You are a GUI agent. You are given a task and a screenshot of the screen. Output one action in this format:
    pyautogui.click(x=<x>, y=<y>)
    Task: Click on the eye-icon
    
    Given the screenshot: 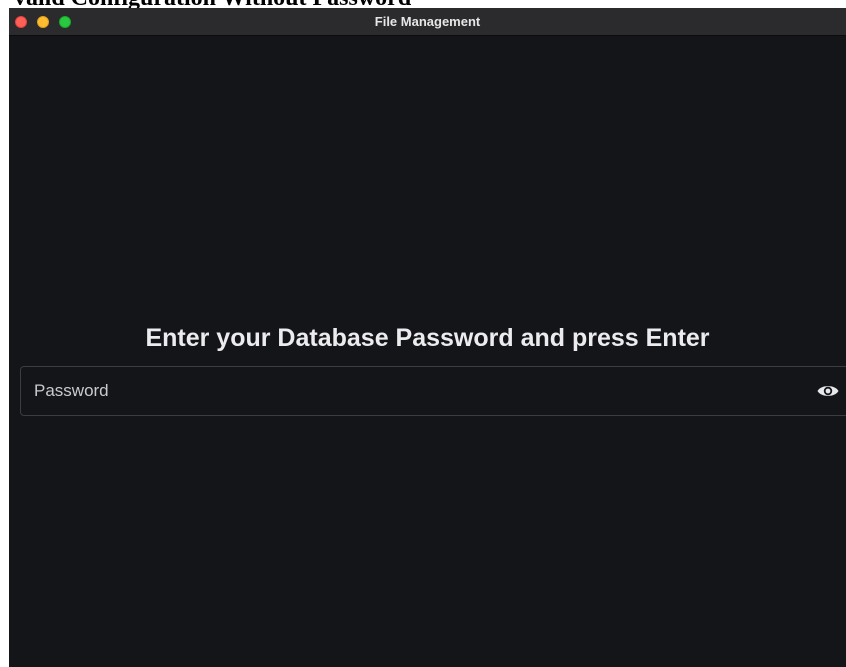 What is the action you would take?
    pyautogui.click(x=828, y=391)
    